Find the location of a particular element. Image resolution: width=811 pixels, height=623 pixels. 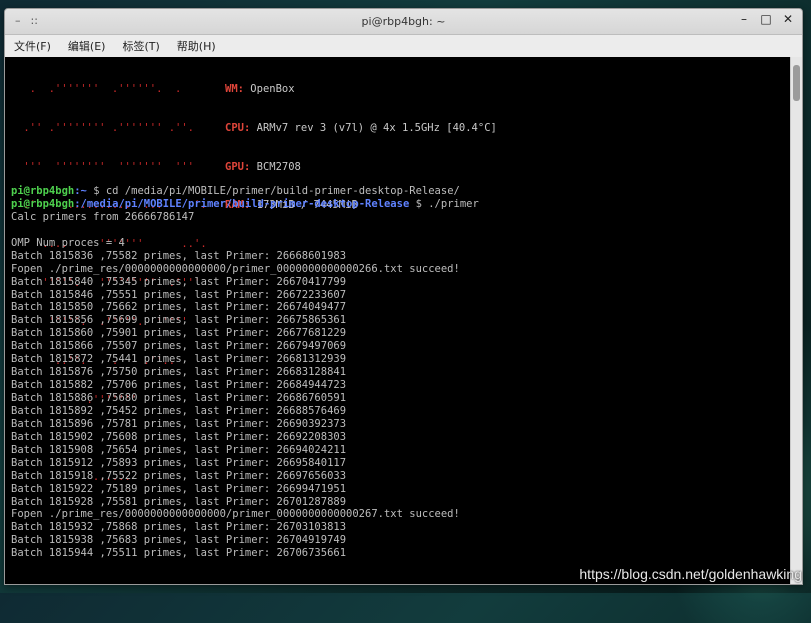

menu-help: 帮助(H) is located at coordinates (196, 46).